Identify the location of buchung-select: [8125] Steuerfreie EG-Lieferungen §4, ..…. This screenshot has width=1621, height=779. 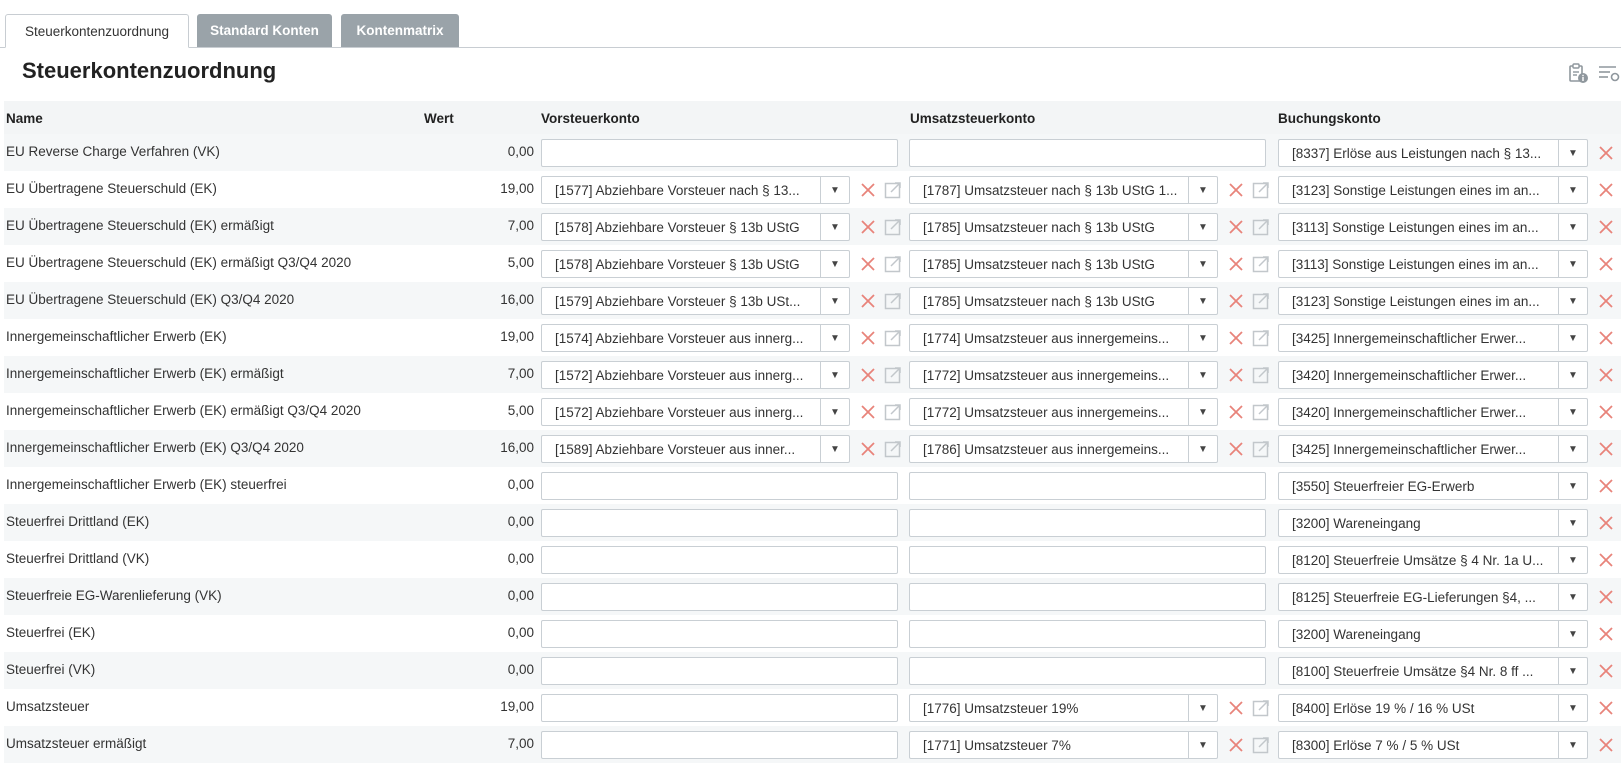
(1433, 597).